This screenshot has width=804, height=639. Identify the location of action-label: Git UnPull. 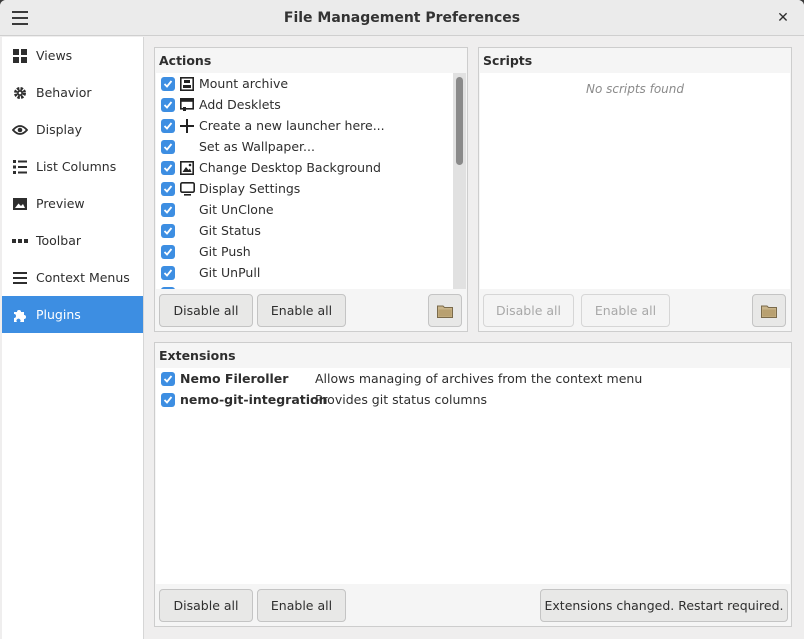
(230, 272).